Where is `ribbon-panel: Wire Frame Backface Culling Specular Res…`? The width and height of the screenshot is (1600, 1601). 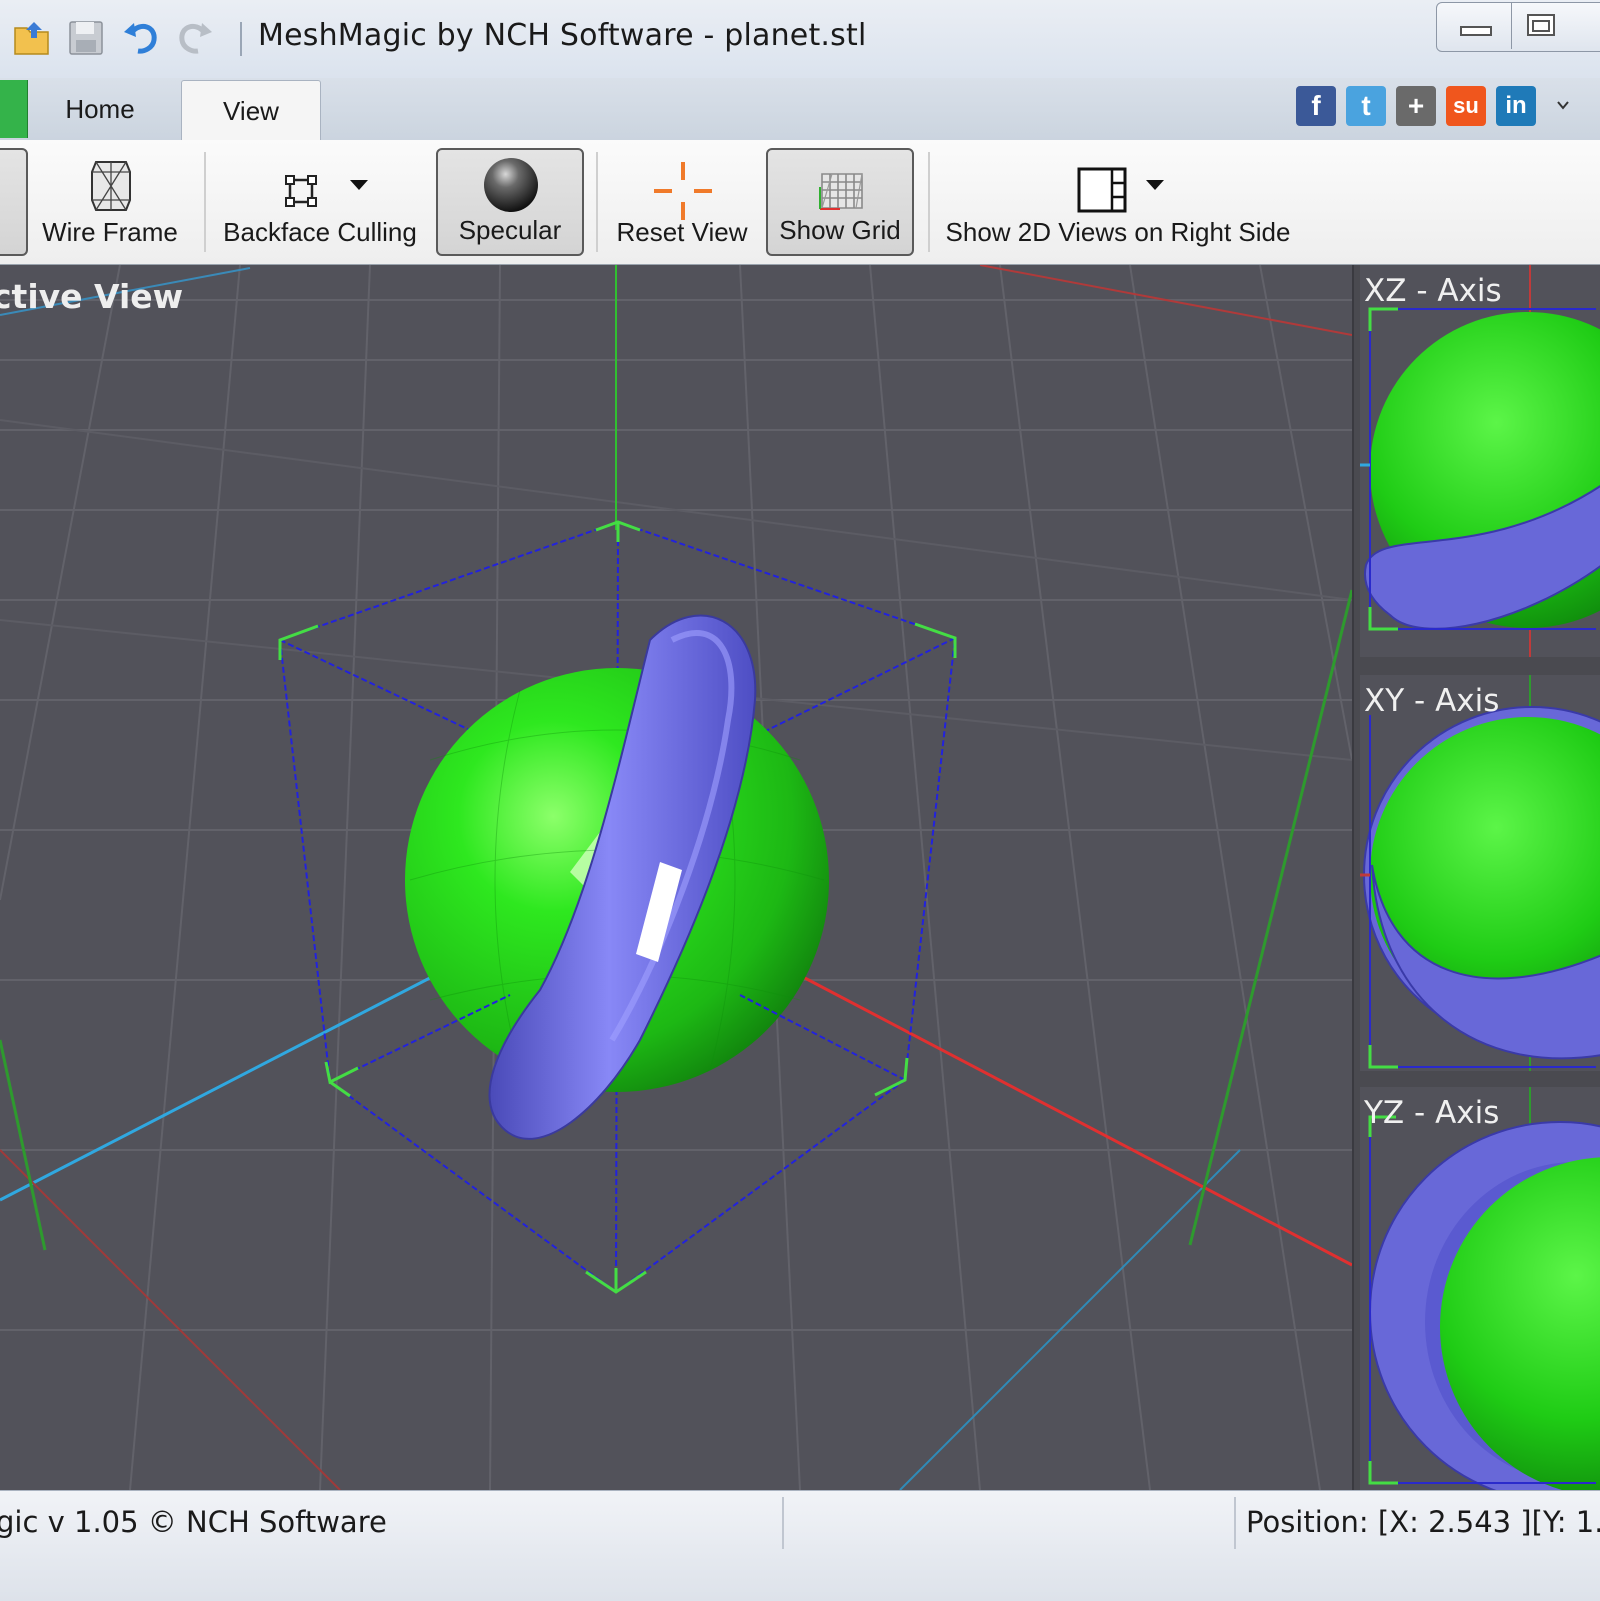 ribbon-panel: Wire Frame Backface Culling Specular Res… is located at coordinates (800, 202).